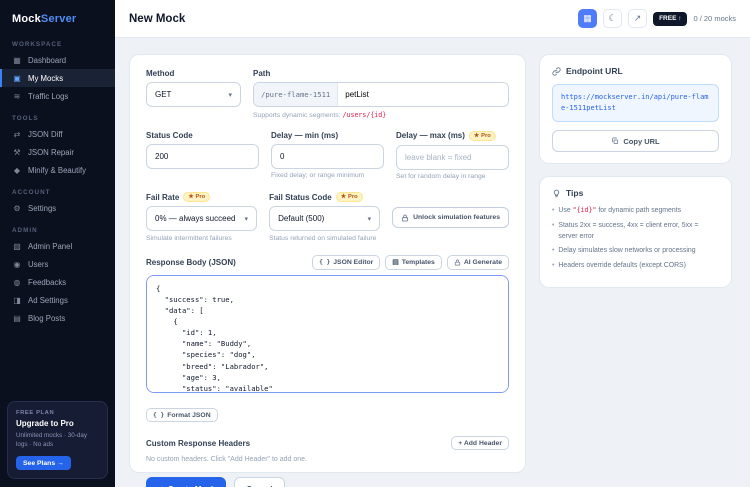 The width and height of the screenshot is (750, 487). I want to click on copy-url-button: Copy URL, so click(635, 141).